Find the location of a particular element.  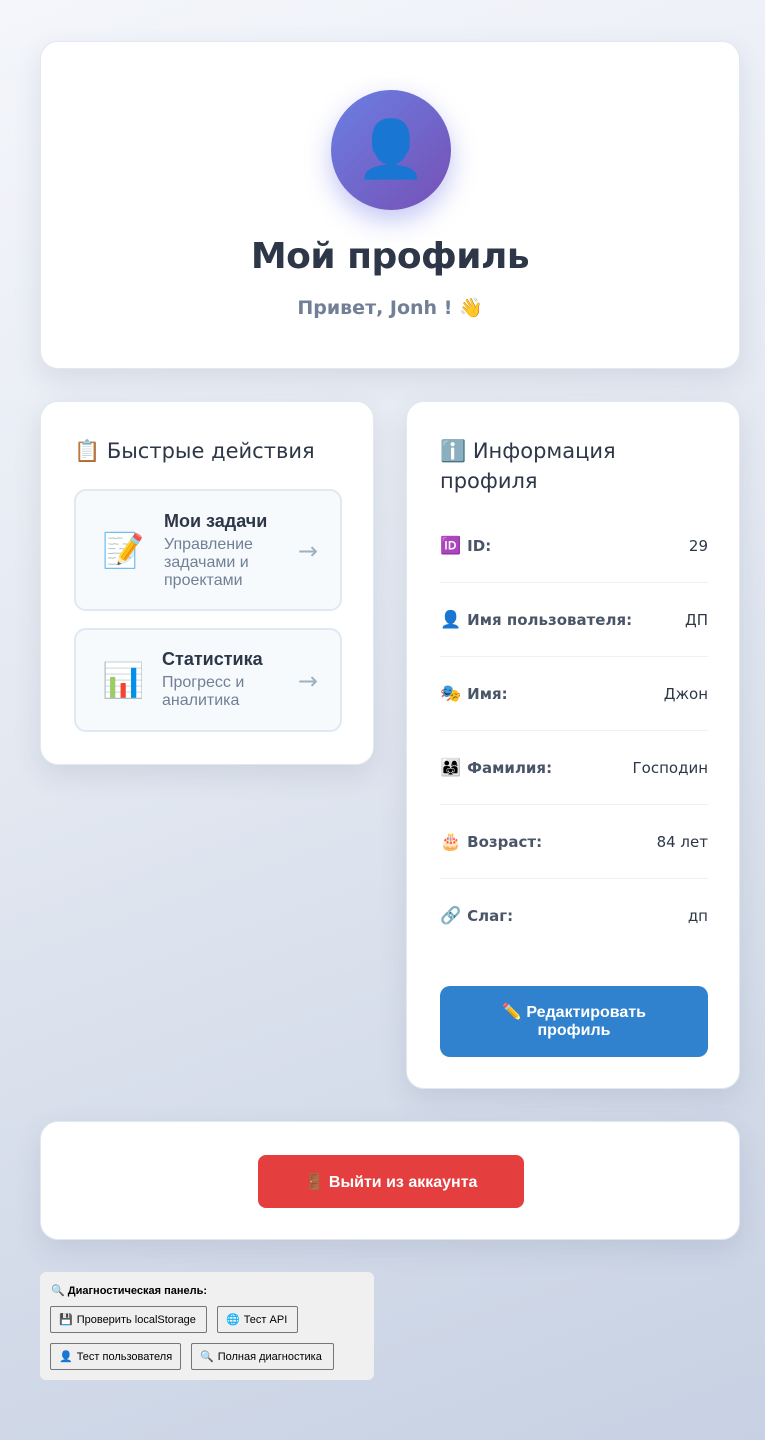

test-user-button: 👤 Тест пользователя is located at coordinates (115, 1356).